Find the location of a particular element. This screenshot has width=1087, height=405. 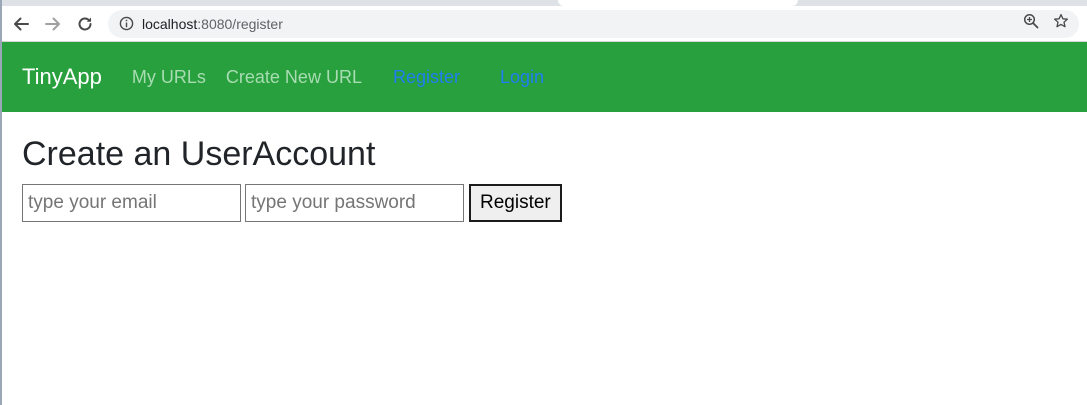

address-bar: localhost:8080/register is located at coordinates (593, 23).